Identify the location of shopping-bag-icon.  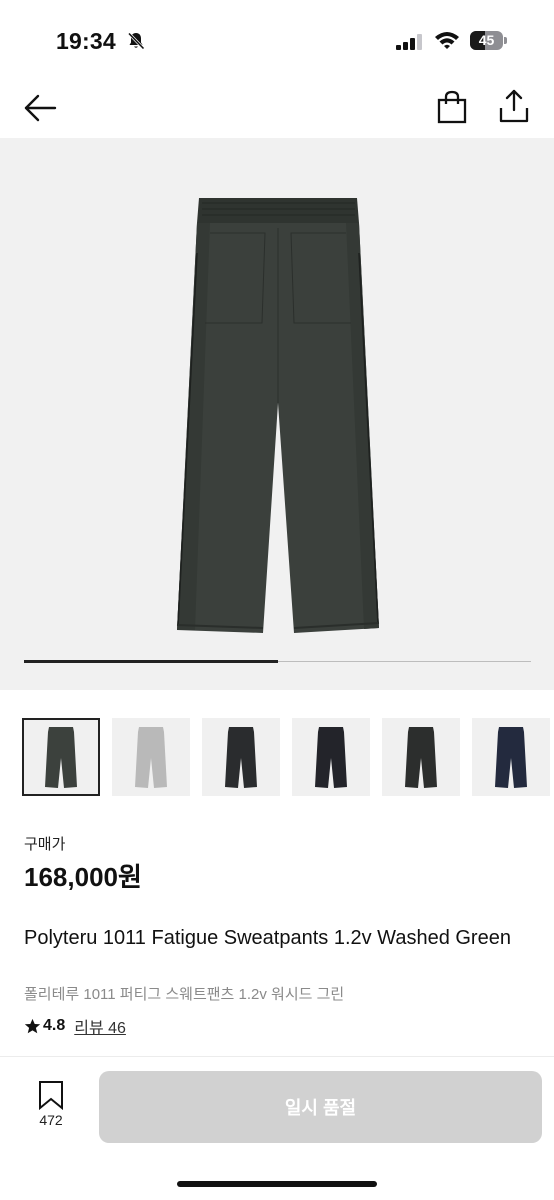
(452, 107).